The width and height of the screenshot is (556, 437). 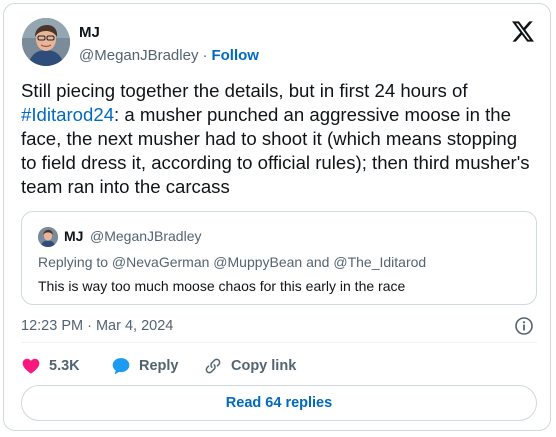 I want to click on copy-link-button: Copy link, so click(x=249, y=366).